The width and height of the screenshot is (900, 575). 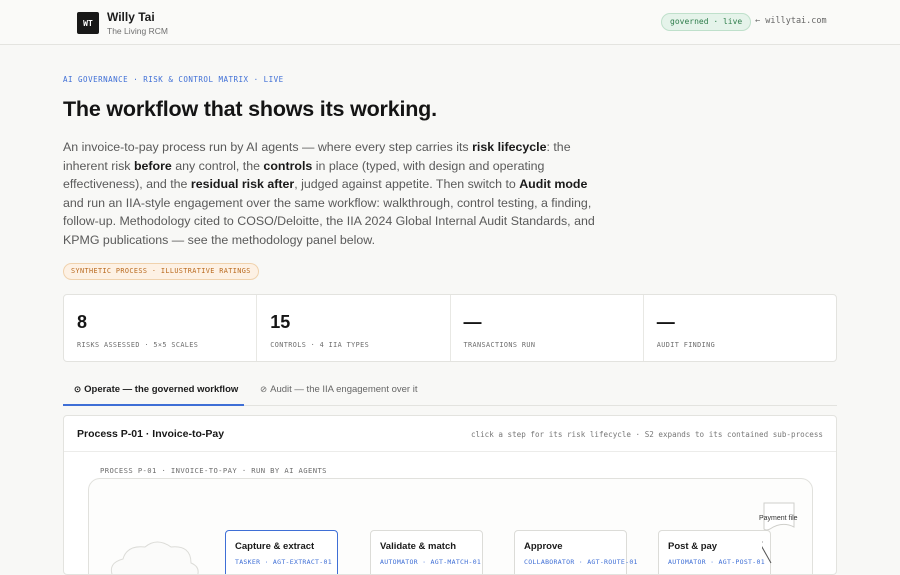 What do you see at coordinates (242, 184) in the screenshot?
I see `intro-emphasis: residual risk after` at bounding box center [242, 184].